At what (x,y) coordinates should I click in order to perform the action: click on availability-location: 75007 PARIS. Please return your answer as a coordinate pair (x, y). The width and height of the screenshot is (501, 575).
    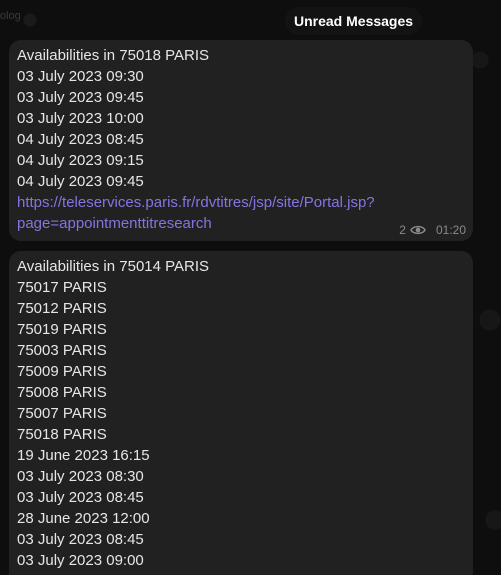
    Looking at the image, I should click on (62, 413).